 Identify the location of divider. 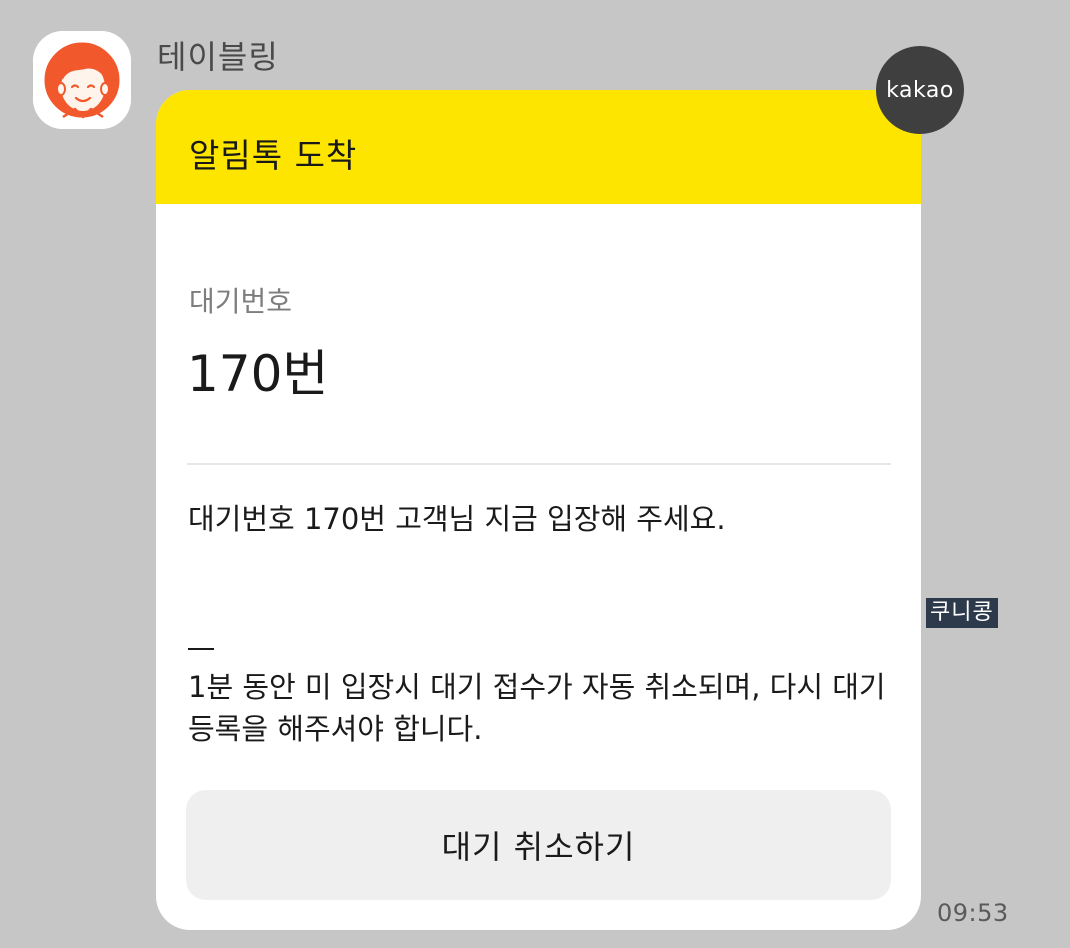
(539, 464).